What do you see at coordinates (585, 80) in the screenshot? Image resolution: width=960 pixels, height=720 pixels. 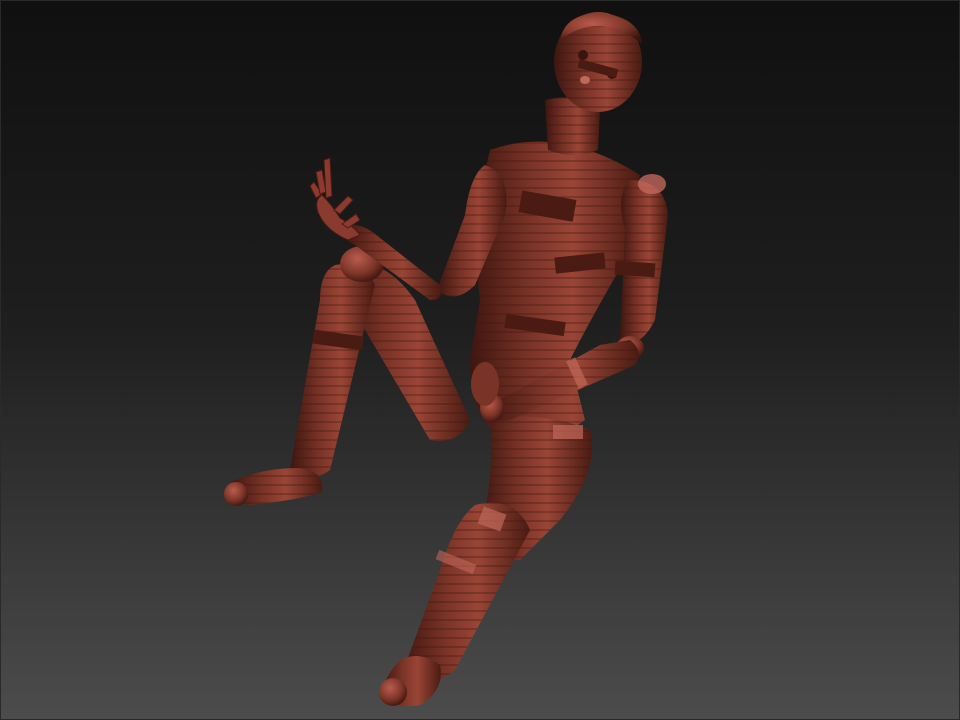 I see `nose-dot` at bounding box center [585, 80].